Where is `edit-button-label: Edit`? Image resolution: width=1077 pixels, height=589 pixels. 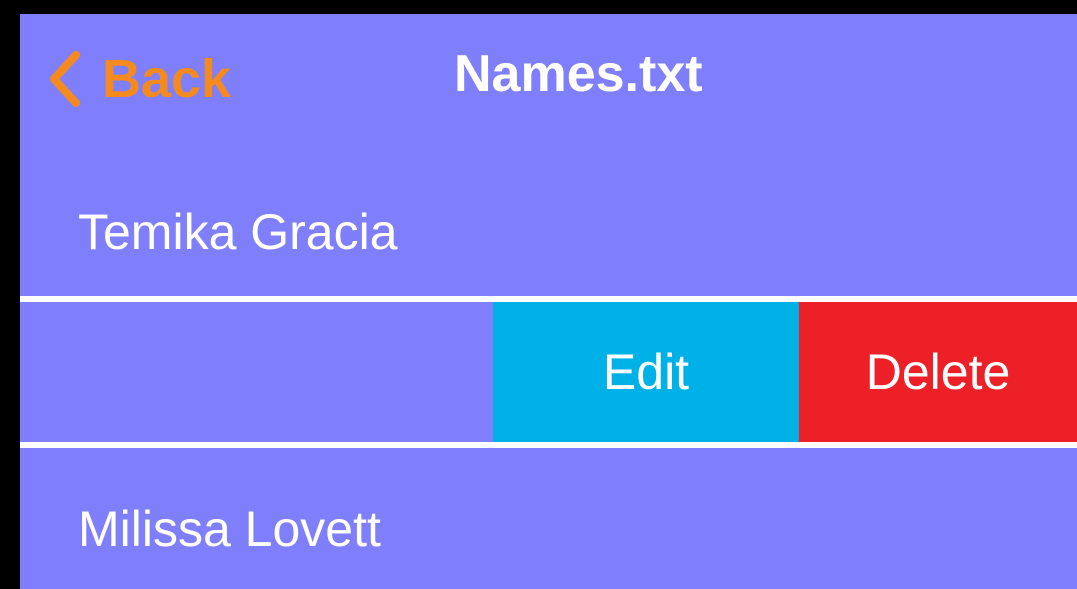 edit-button-label: Edit is located at coordinates (646, 372).